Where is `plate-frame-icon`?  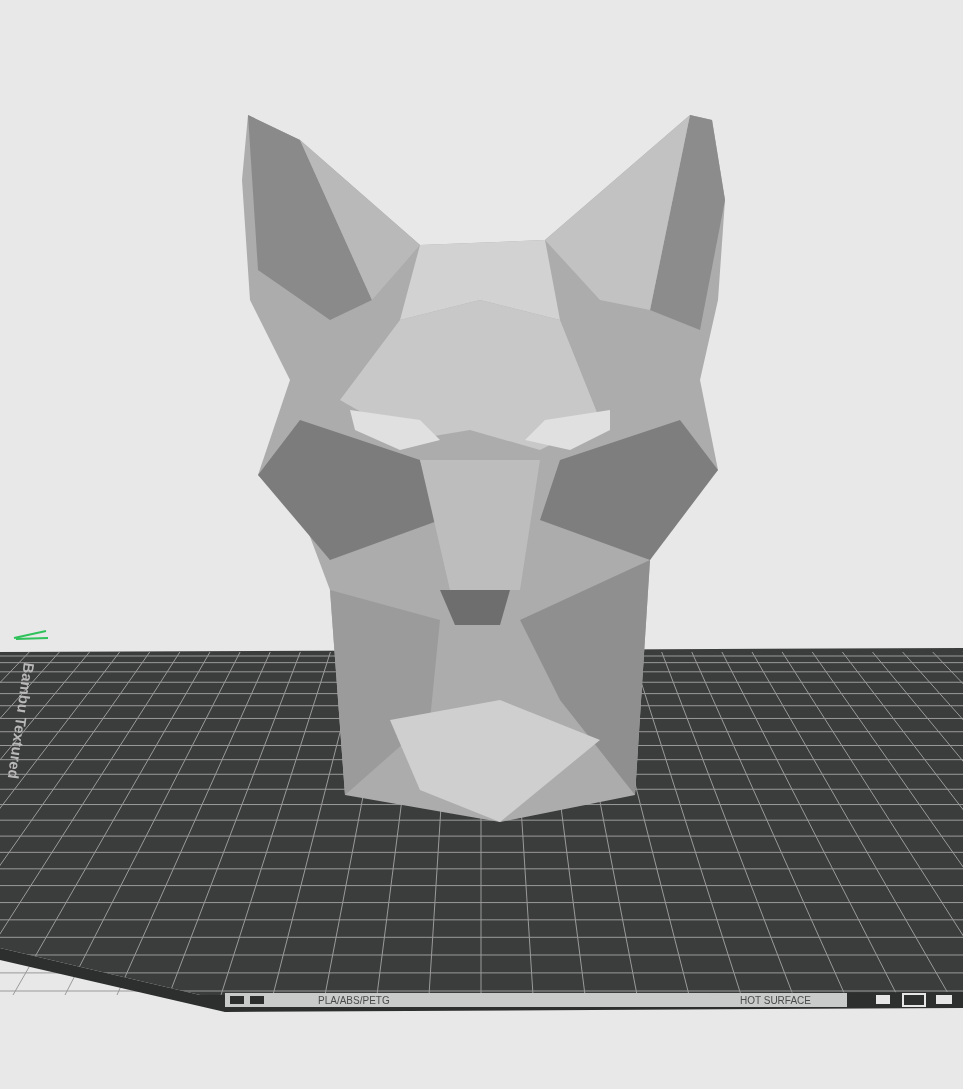 plate-frame-icon is located at coordinates (914, 1000).